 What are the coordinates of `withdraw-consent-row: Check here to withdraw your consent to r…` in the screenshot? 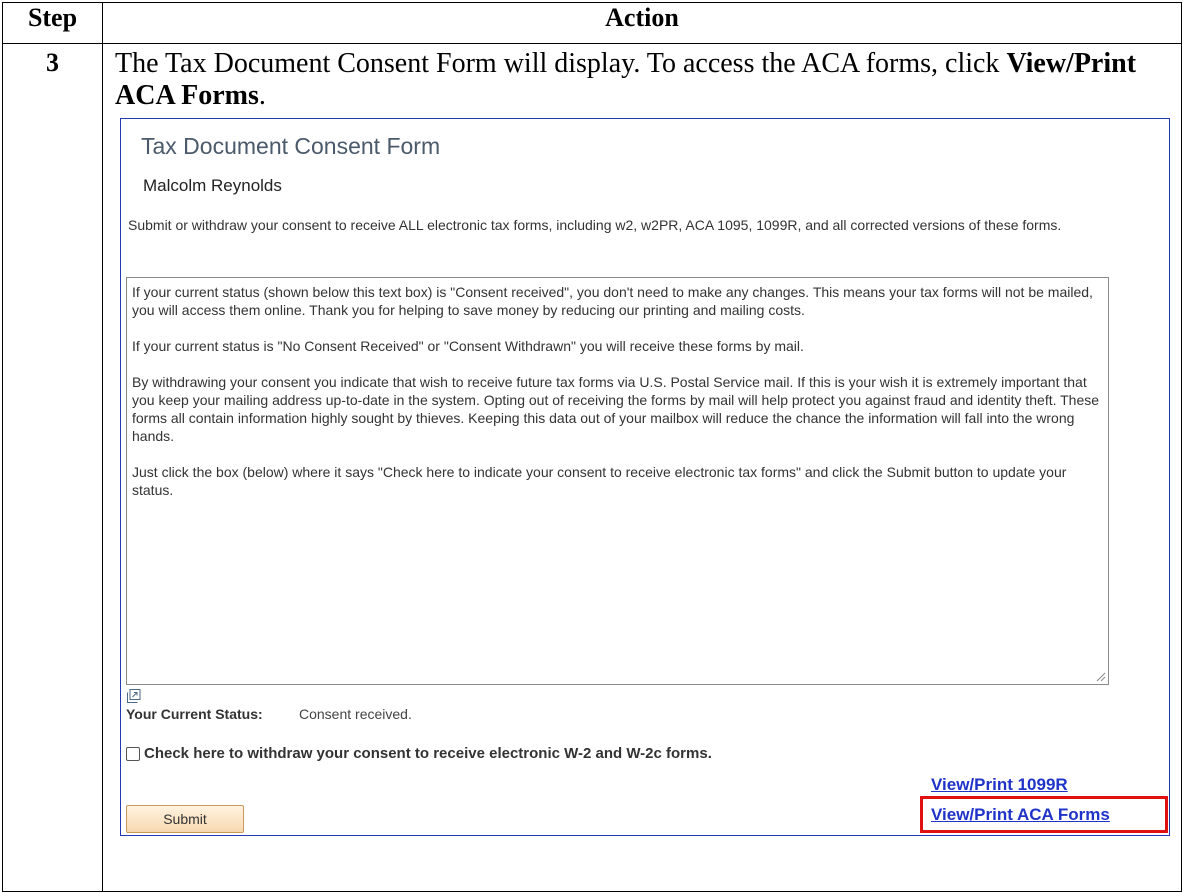 It's located at (419, 753).